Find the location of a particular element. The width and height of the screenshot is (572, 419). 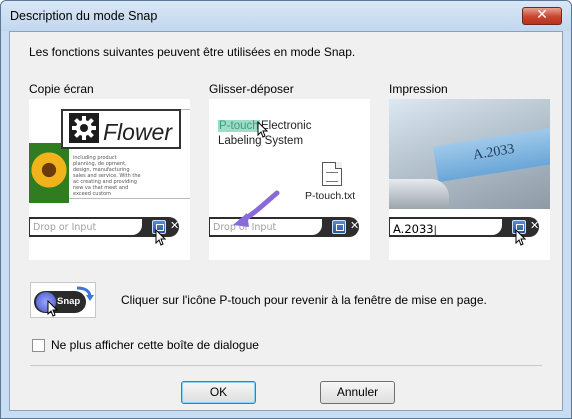

dont-show-again-label: Ne plus afficher cette boîte de dialogue is located at coordinates (155, 345).